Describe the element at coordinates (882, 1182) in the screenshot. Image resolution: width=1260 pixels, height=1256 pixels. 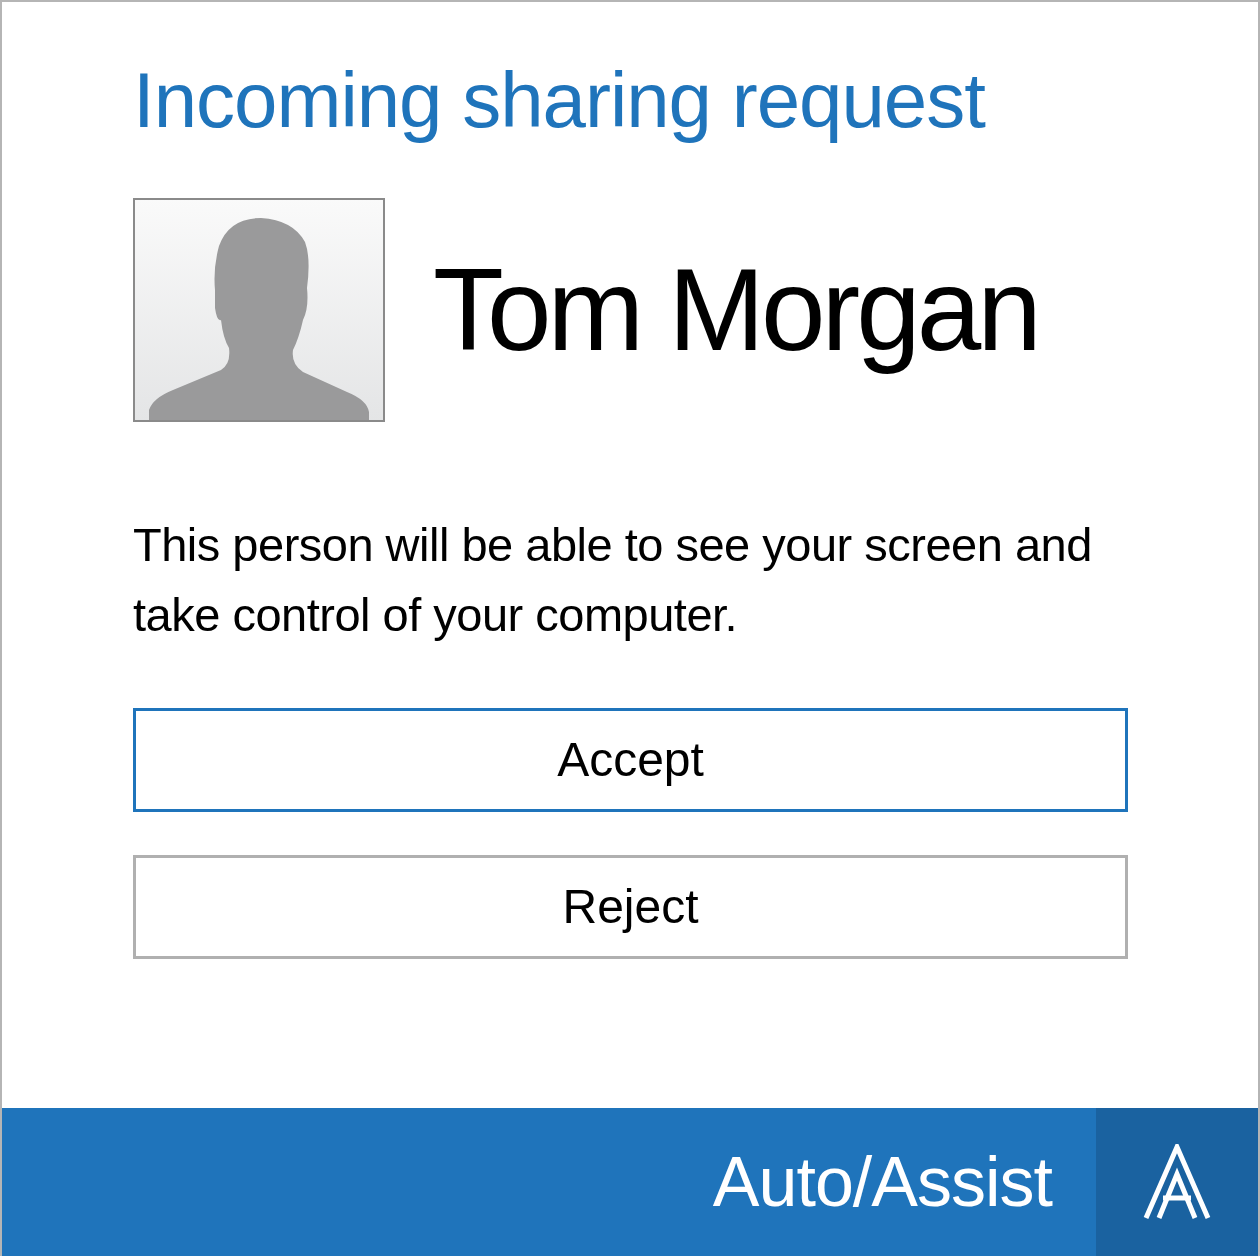
I see `brand-name: Auto/Assist` at that location.